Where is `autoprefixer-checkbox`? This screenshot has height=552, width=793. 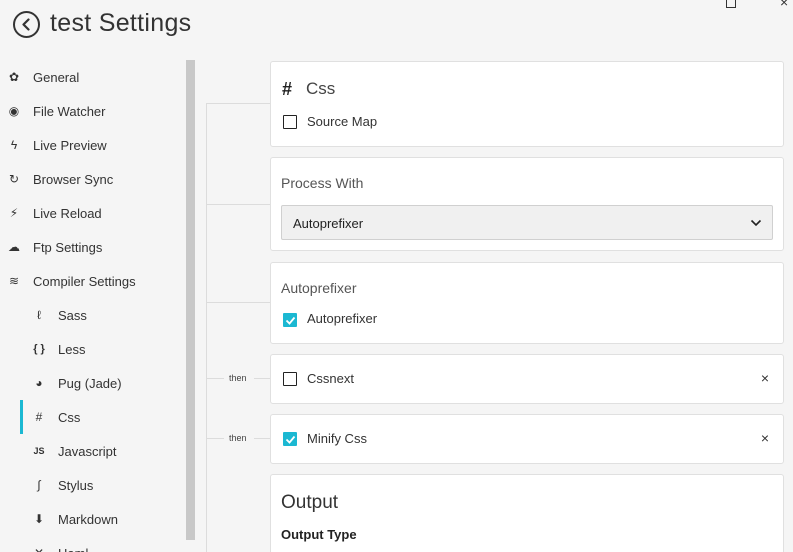 autoprefixer-checkbox is located at coordinates (290, 320).